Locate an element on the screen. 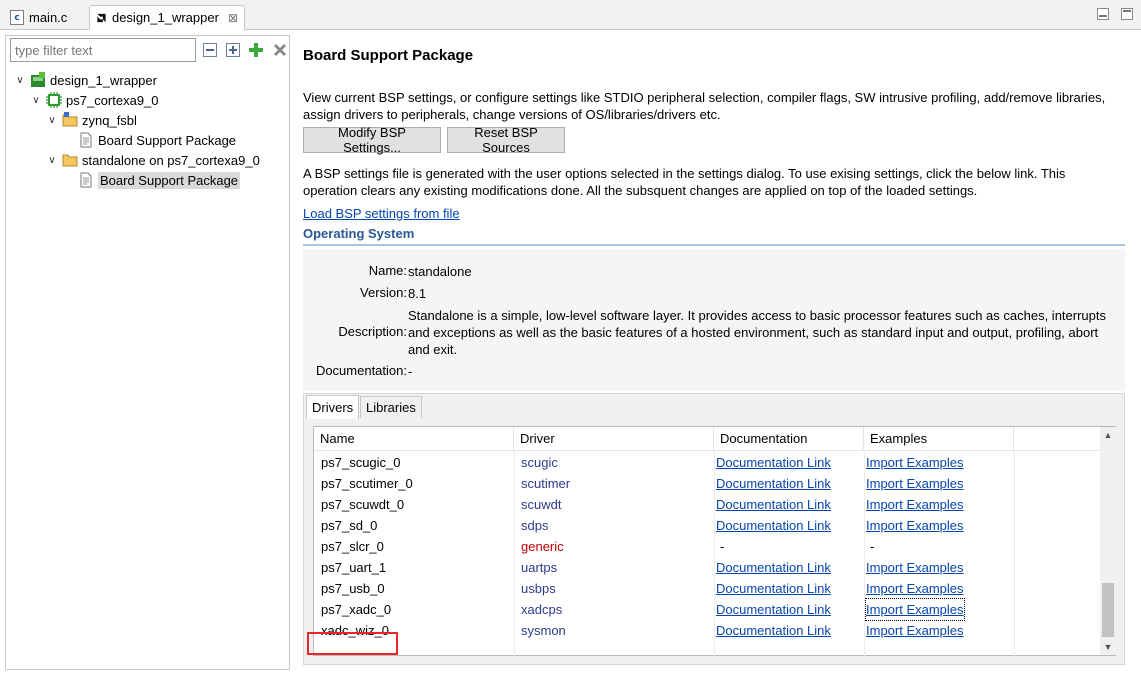 Image resolution: width=1141 pixels, height=678 pixels. tree-item-bsp-fsbl: Board Support Package is located at coordinates (157, 140).